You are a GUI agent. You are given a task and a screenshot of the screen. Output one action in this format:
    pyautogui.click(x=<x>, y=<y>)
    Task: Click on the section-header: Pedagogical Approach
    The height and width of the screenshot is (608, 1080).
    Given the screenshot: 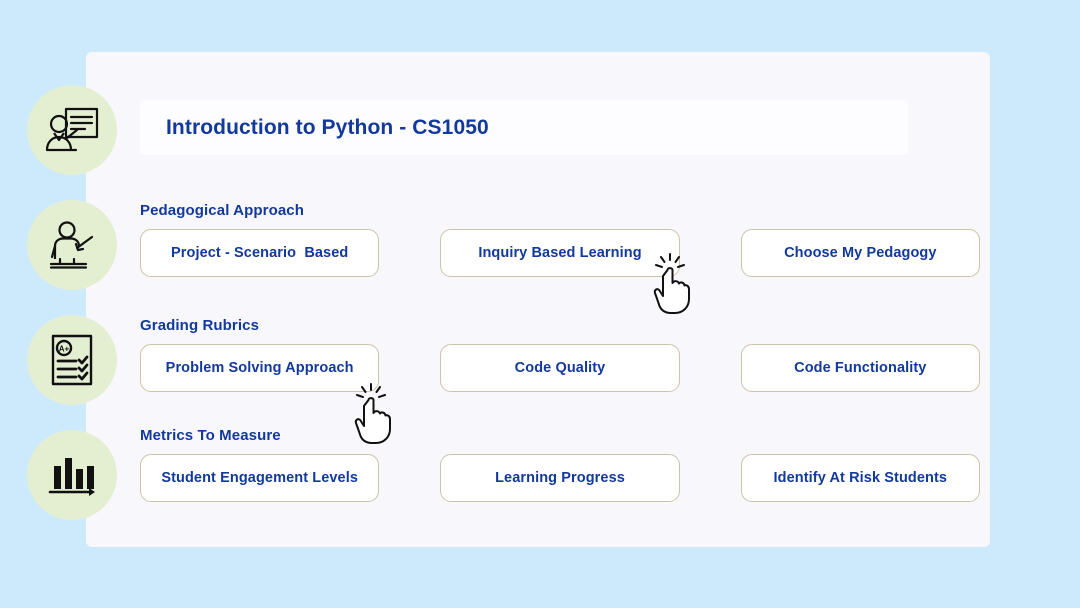 What is the action you would take?
    pyautogui.click(x=222, y=210)
    